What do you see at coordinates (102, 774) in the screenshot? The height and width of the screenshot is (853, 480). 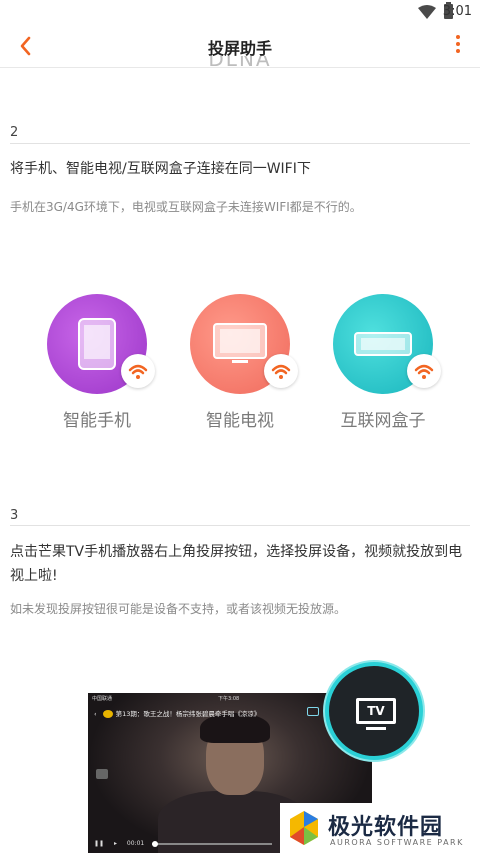 I see `lock-icon` at bounding box center [102, 774].